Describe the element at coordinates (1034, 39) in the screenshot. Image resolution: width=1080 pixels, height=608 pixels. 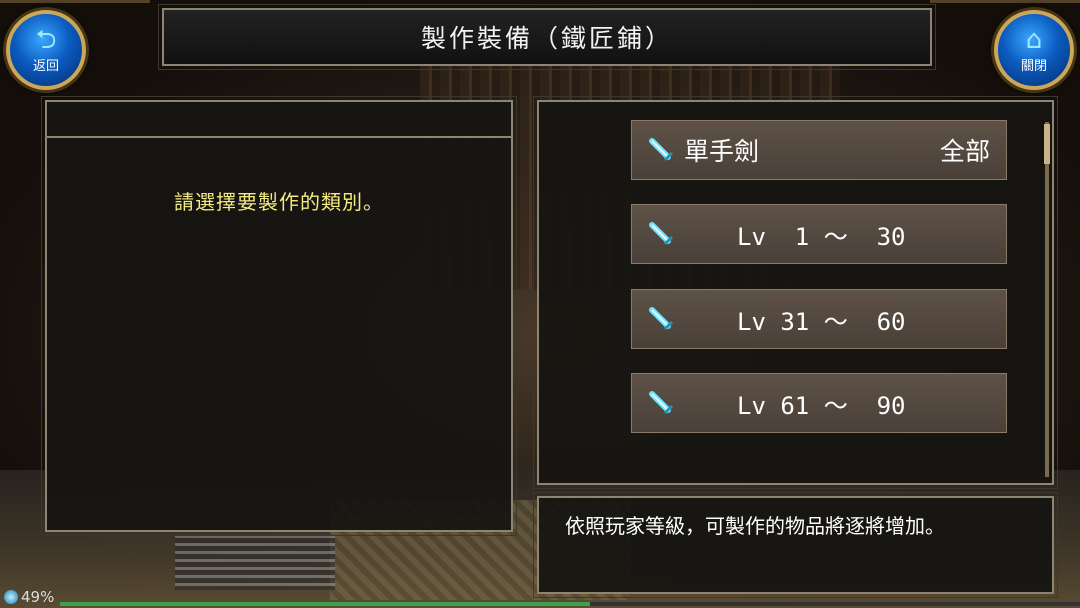
I see `home-icon: ⌂` at that location.